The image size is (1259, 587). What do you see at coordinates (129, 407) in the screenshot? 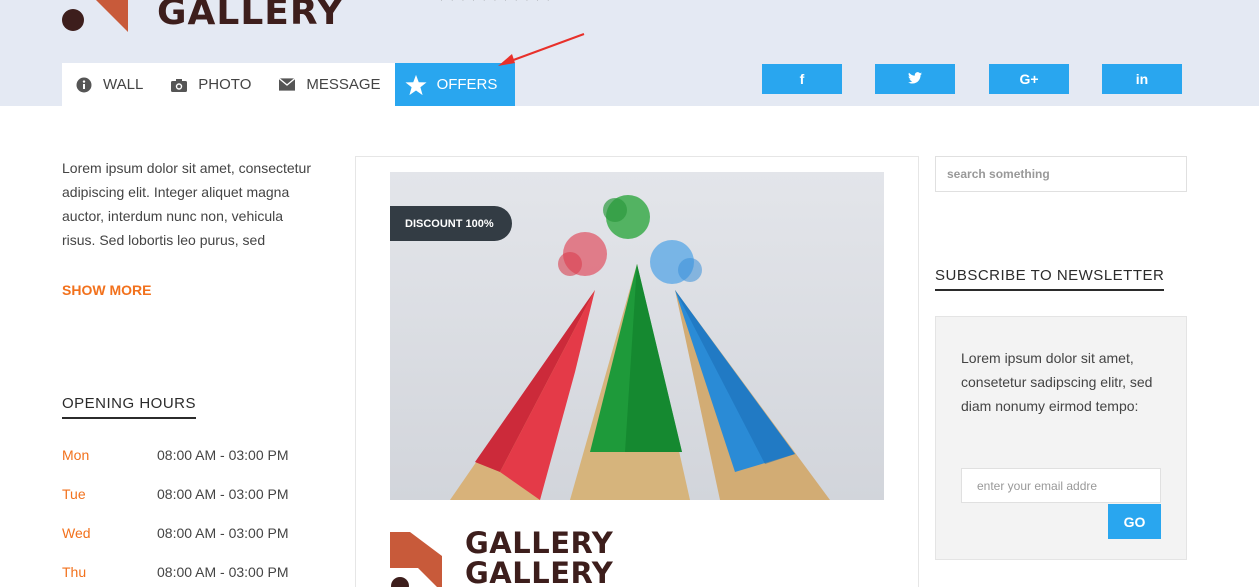
I see `opening-hours-title: OPENING HOURS` at bounding box center [129, 407].